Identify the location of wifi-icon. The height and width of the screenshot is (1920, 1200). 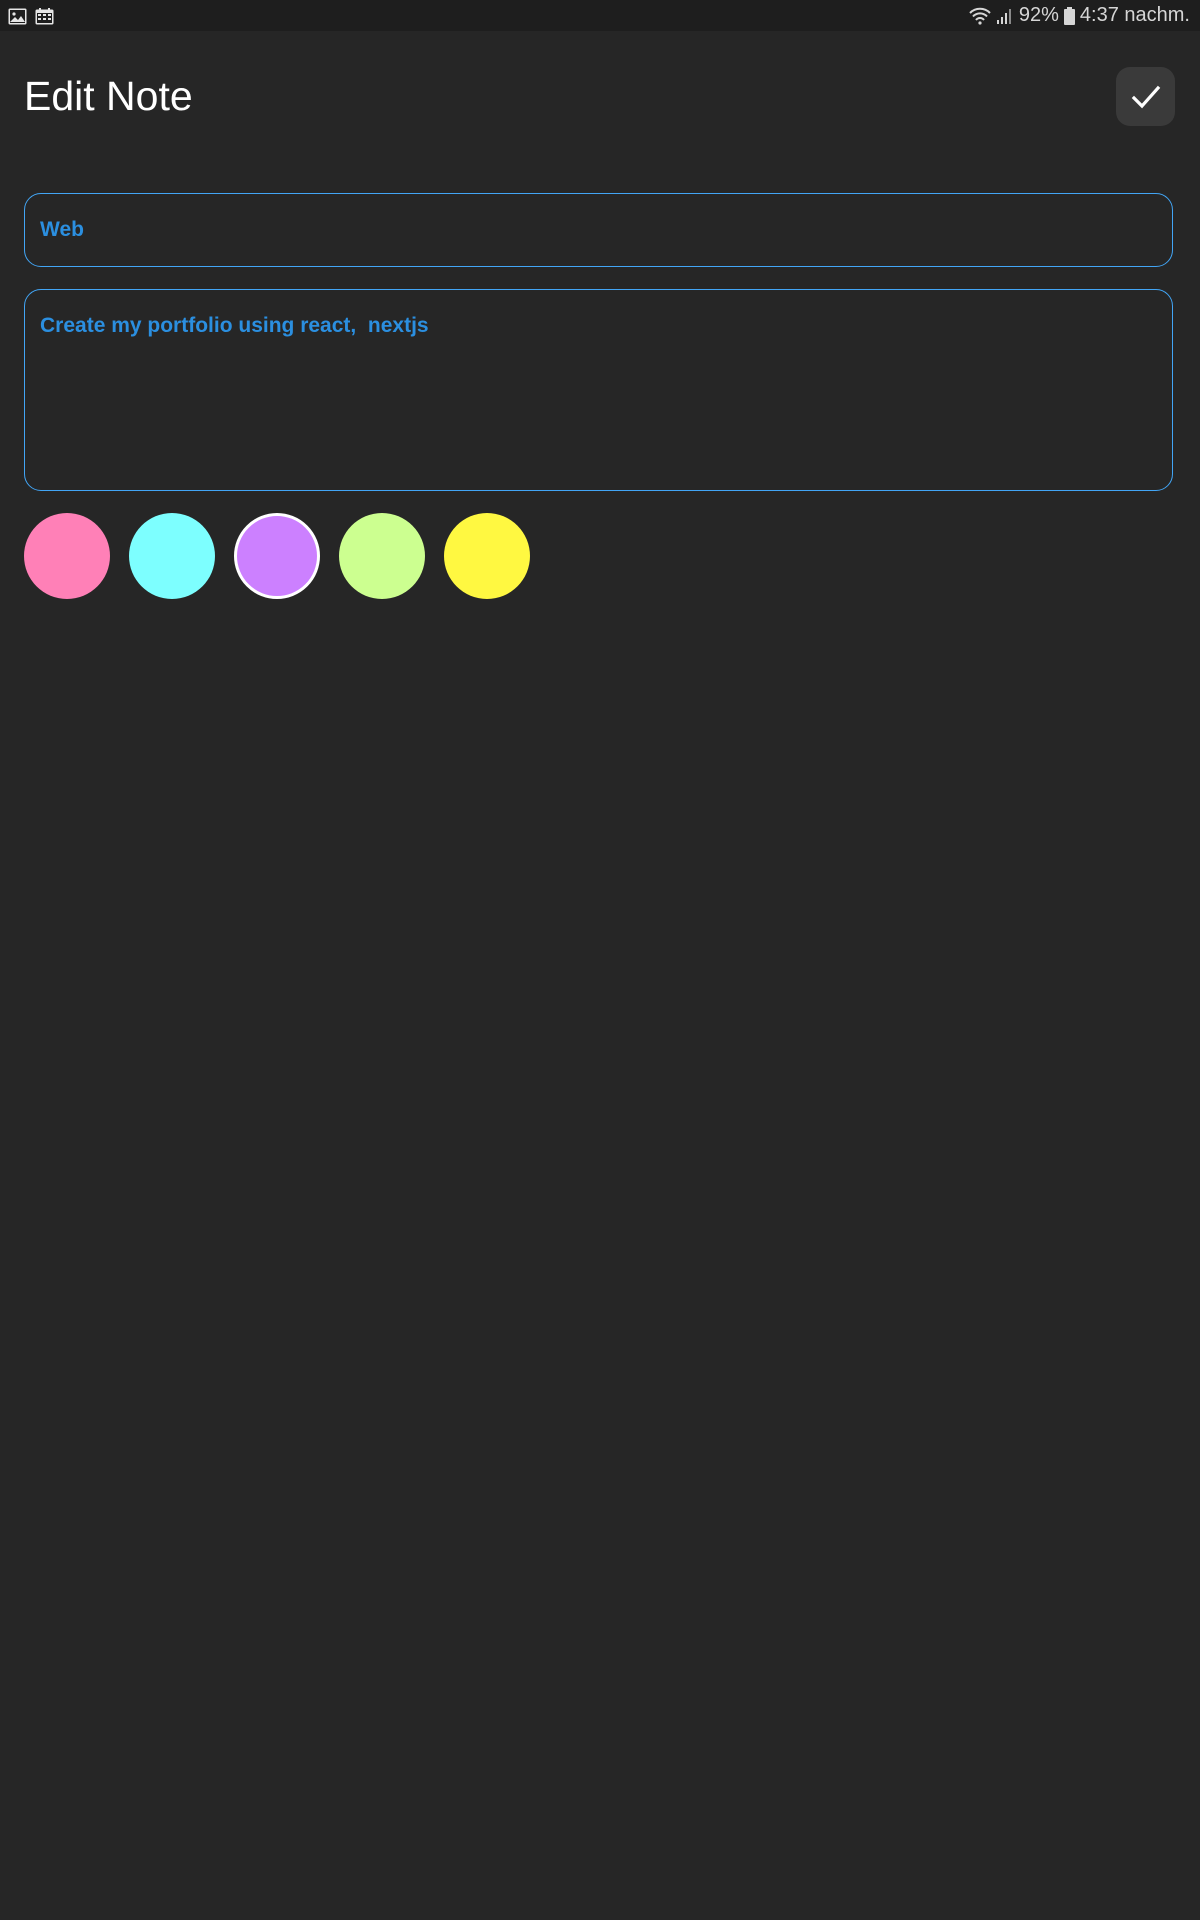
(980, 16).